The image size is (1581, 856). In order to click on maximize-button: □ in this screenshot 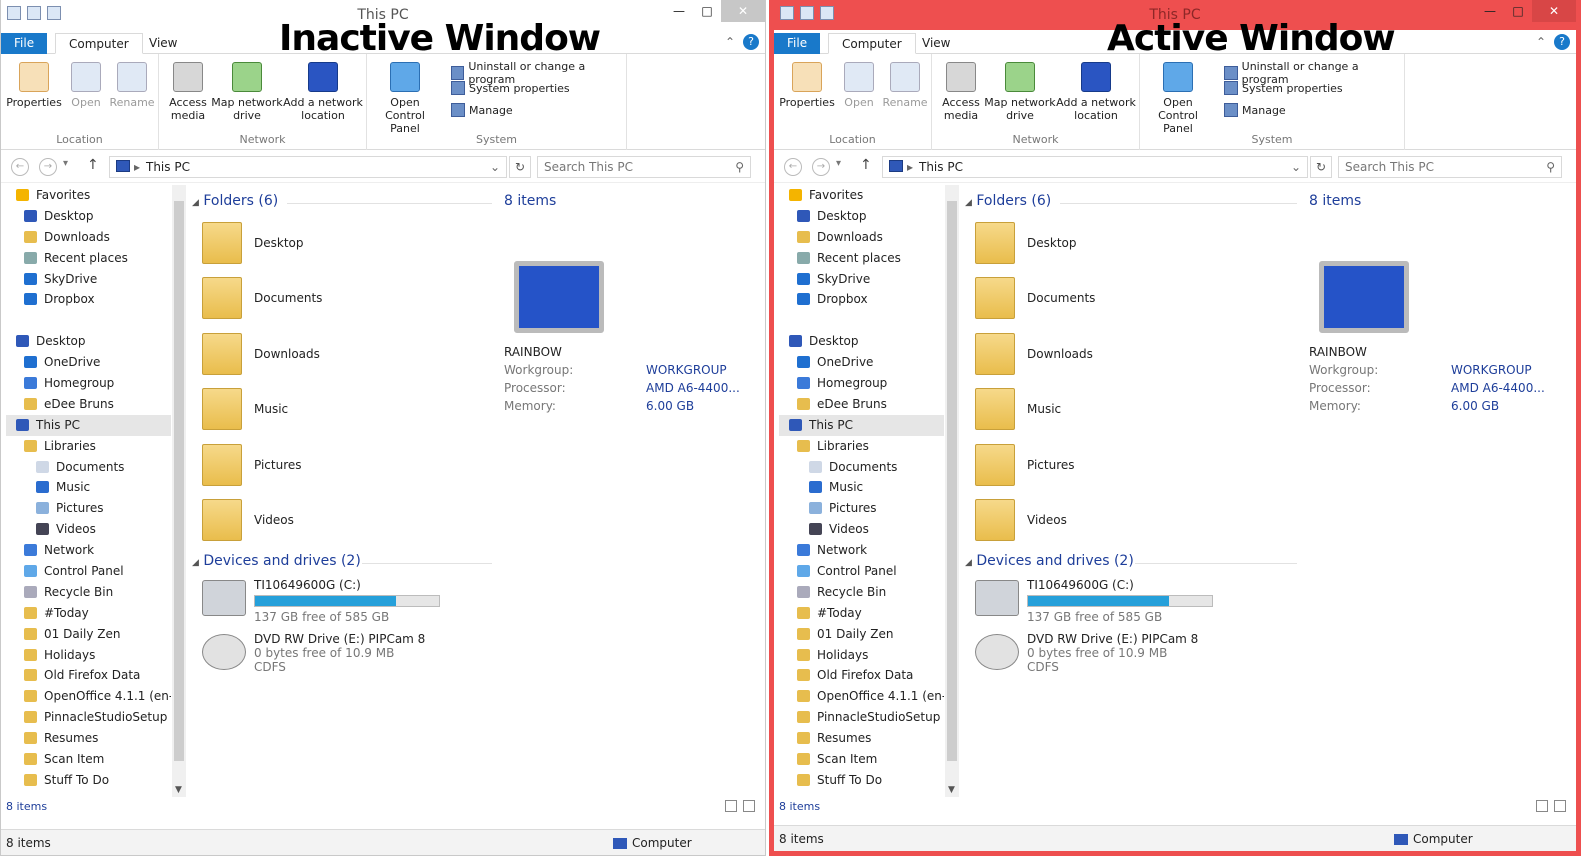, I will do `click(707, 11)`.